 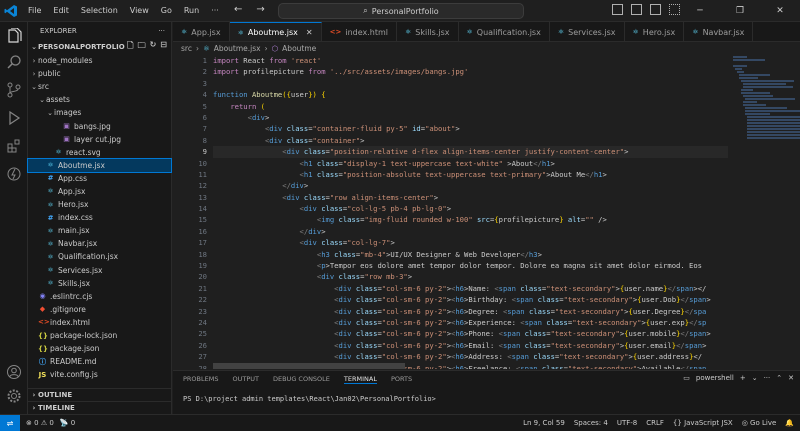 What do you see at coordinates (470, 94) in the screenshot?
I see `code-line: function Aboutme({user}) {` at bounding box center [470, 94].